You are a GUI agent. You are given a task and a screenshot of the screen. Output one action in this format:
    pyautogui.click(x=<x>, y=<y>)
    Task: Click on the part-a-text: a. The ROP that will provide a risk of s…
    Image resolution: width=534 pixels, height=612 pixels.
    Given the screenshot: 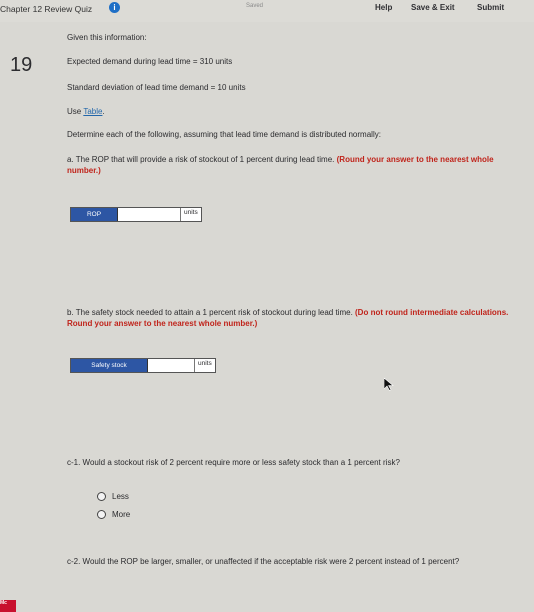 What is the action you would take?
    pyautogui.click(x=289, y=165)
    